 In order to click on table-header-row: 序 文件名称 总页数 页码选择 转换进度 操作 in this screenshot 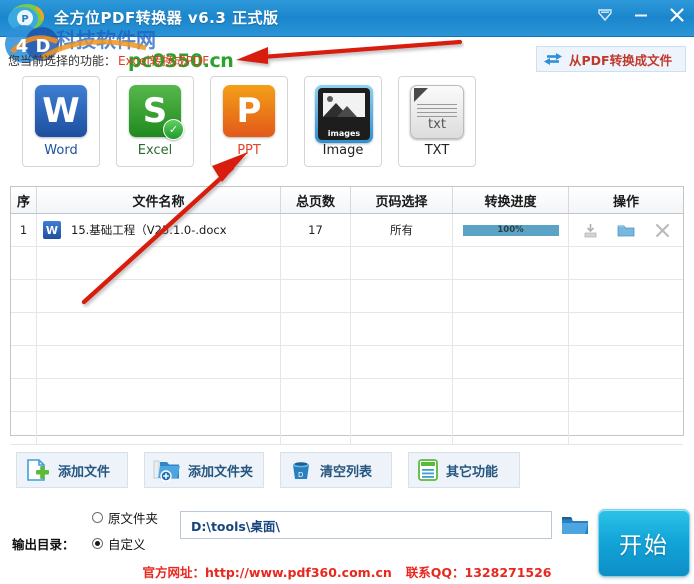, I will do `click(347, 200)`.